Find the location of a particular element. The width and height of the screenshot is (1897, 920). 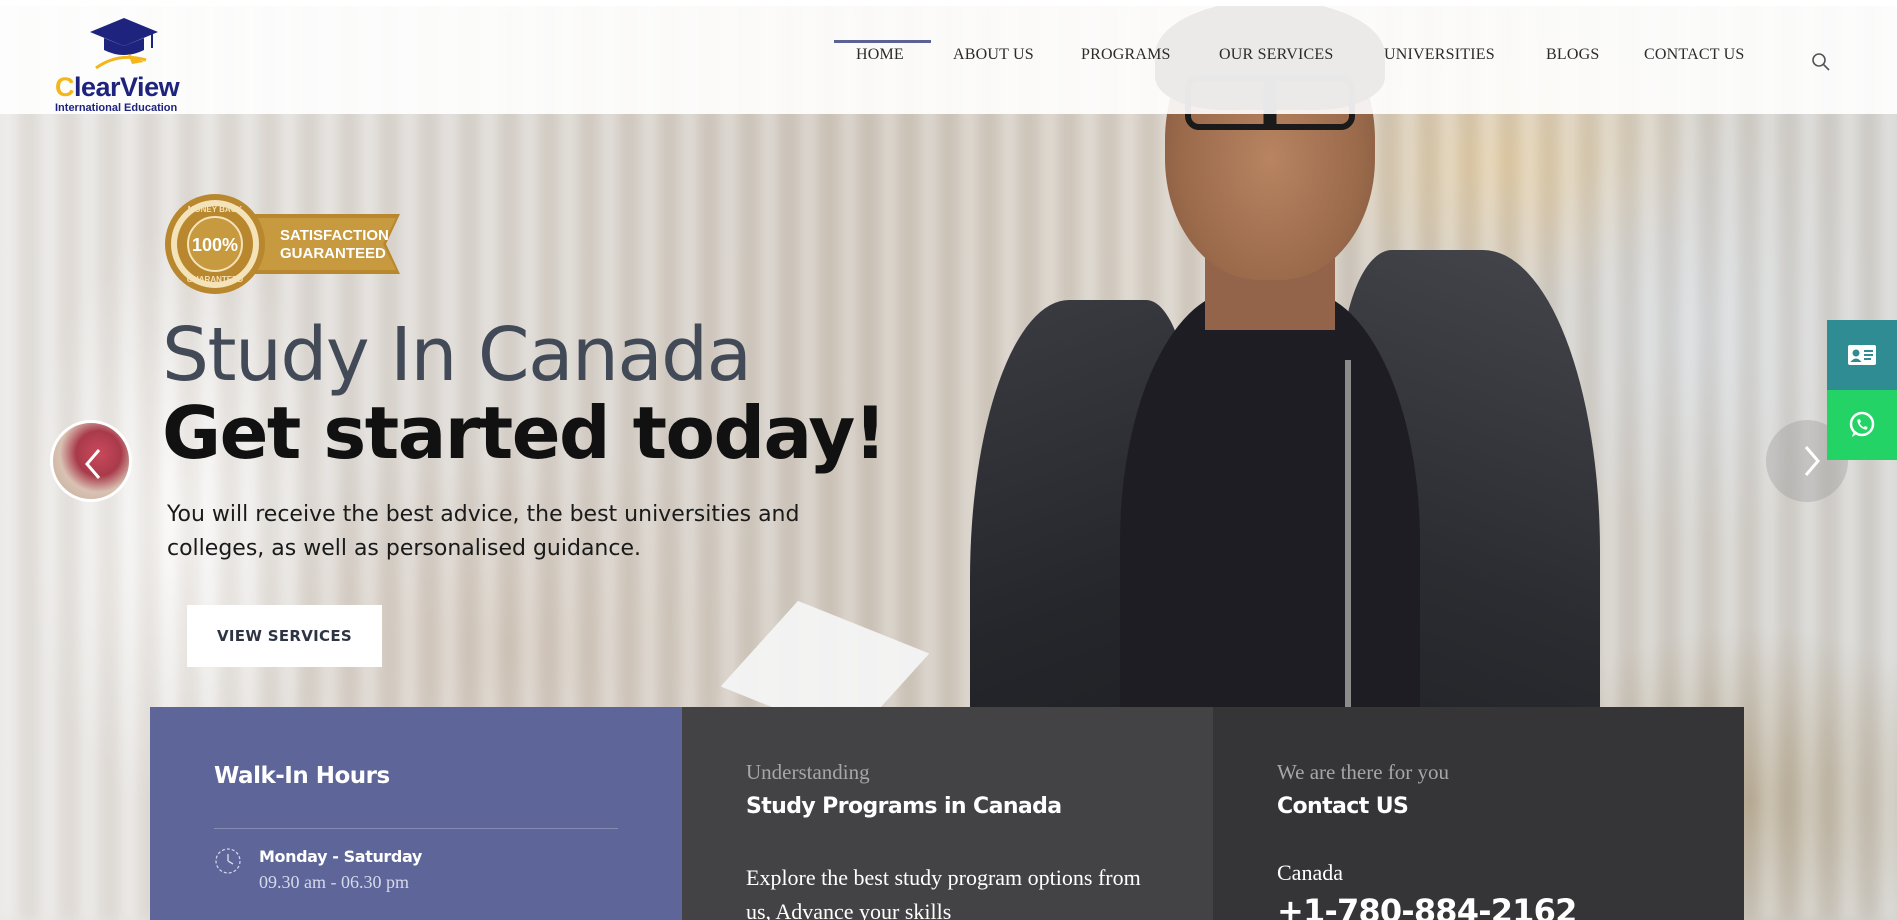

view-services-button: VIEW SERVICES is located at coordinates (284, 636).